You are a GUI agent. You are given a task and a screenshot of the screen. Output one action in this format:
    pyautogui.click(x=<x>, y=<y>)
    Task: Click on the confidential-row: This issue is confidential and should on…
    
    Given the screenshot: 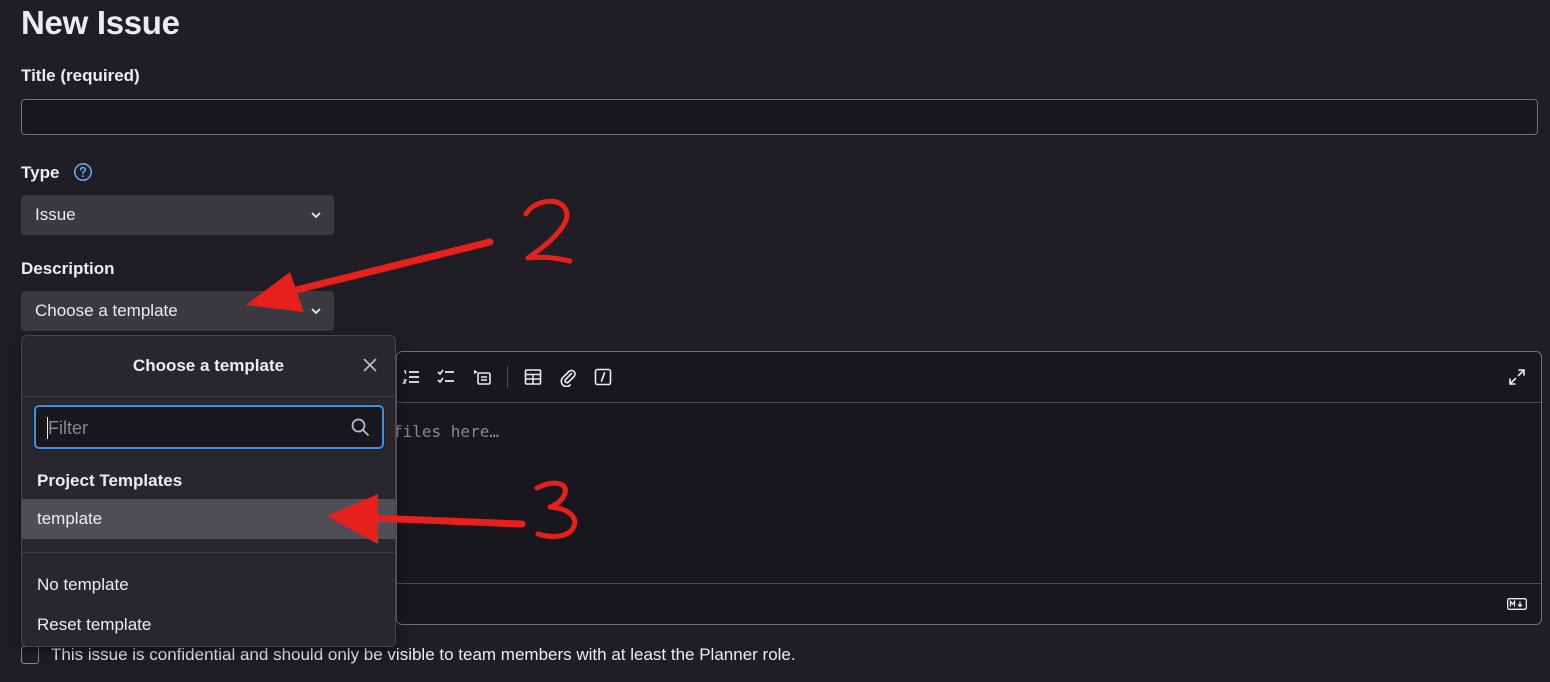 What is the action you would take?
    pyautogui.click(x=408, y=655)
    